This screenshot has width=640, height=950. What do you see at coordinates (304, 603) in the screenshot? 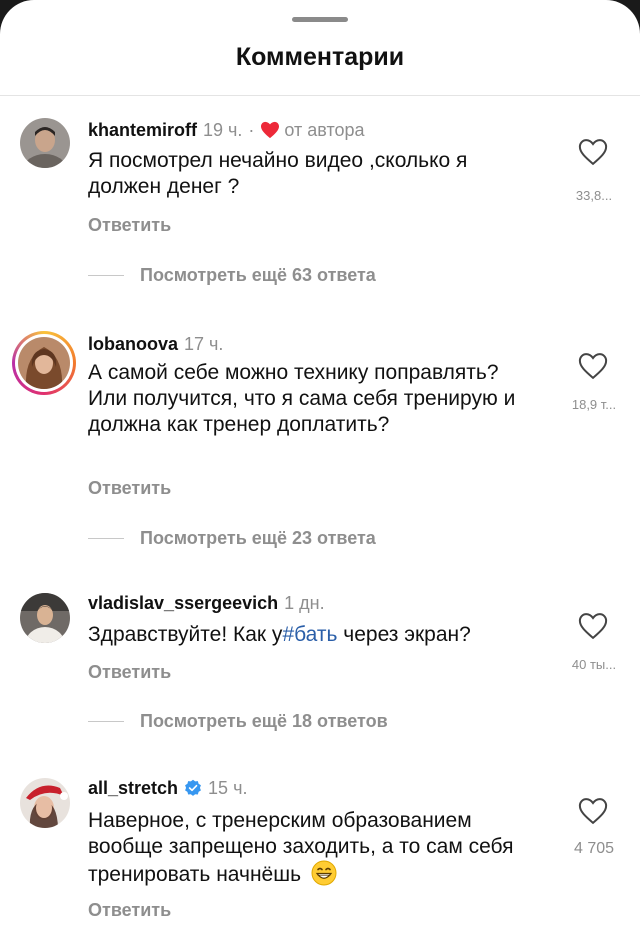
I see `timestamp: 1 дн.` at bounding box center [304, 603].